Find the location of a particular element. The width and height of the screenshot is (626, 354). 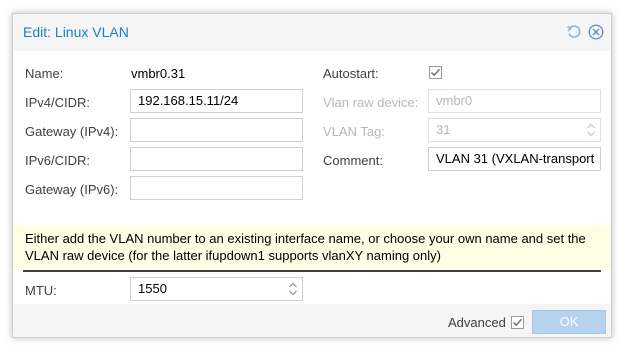

close-icon is located at coordinates (596, 32).